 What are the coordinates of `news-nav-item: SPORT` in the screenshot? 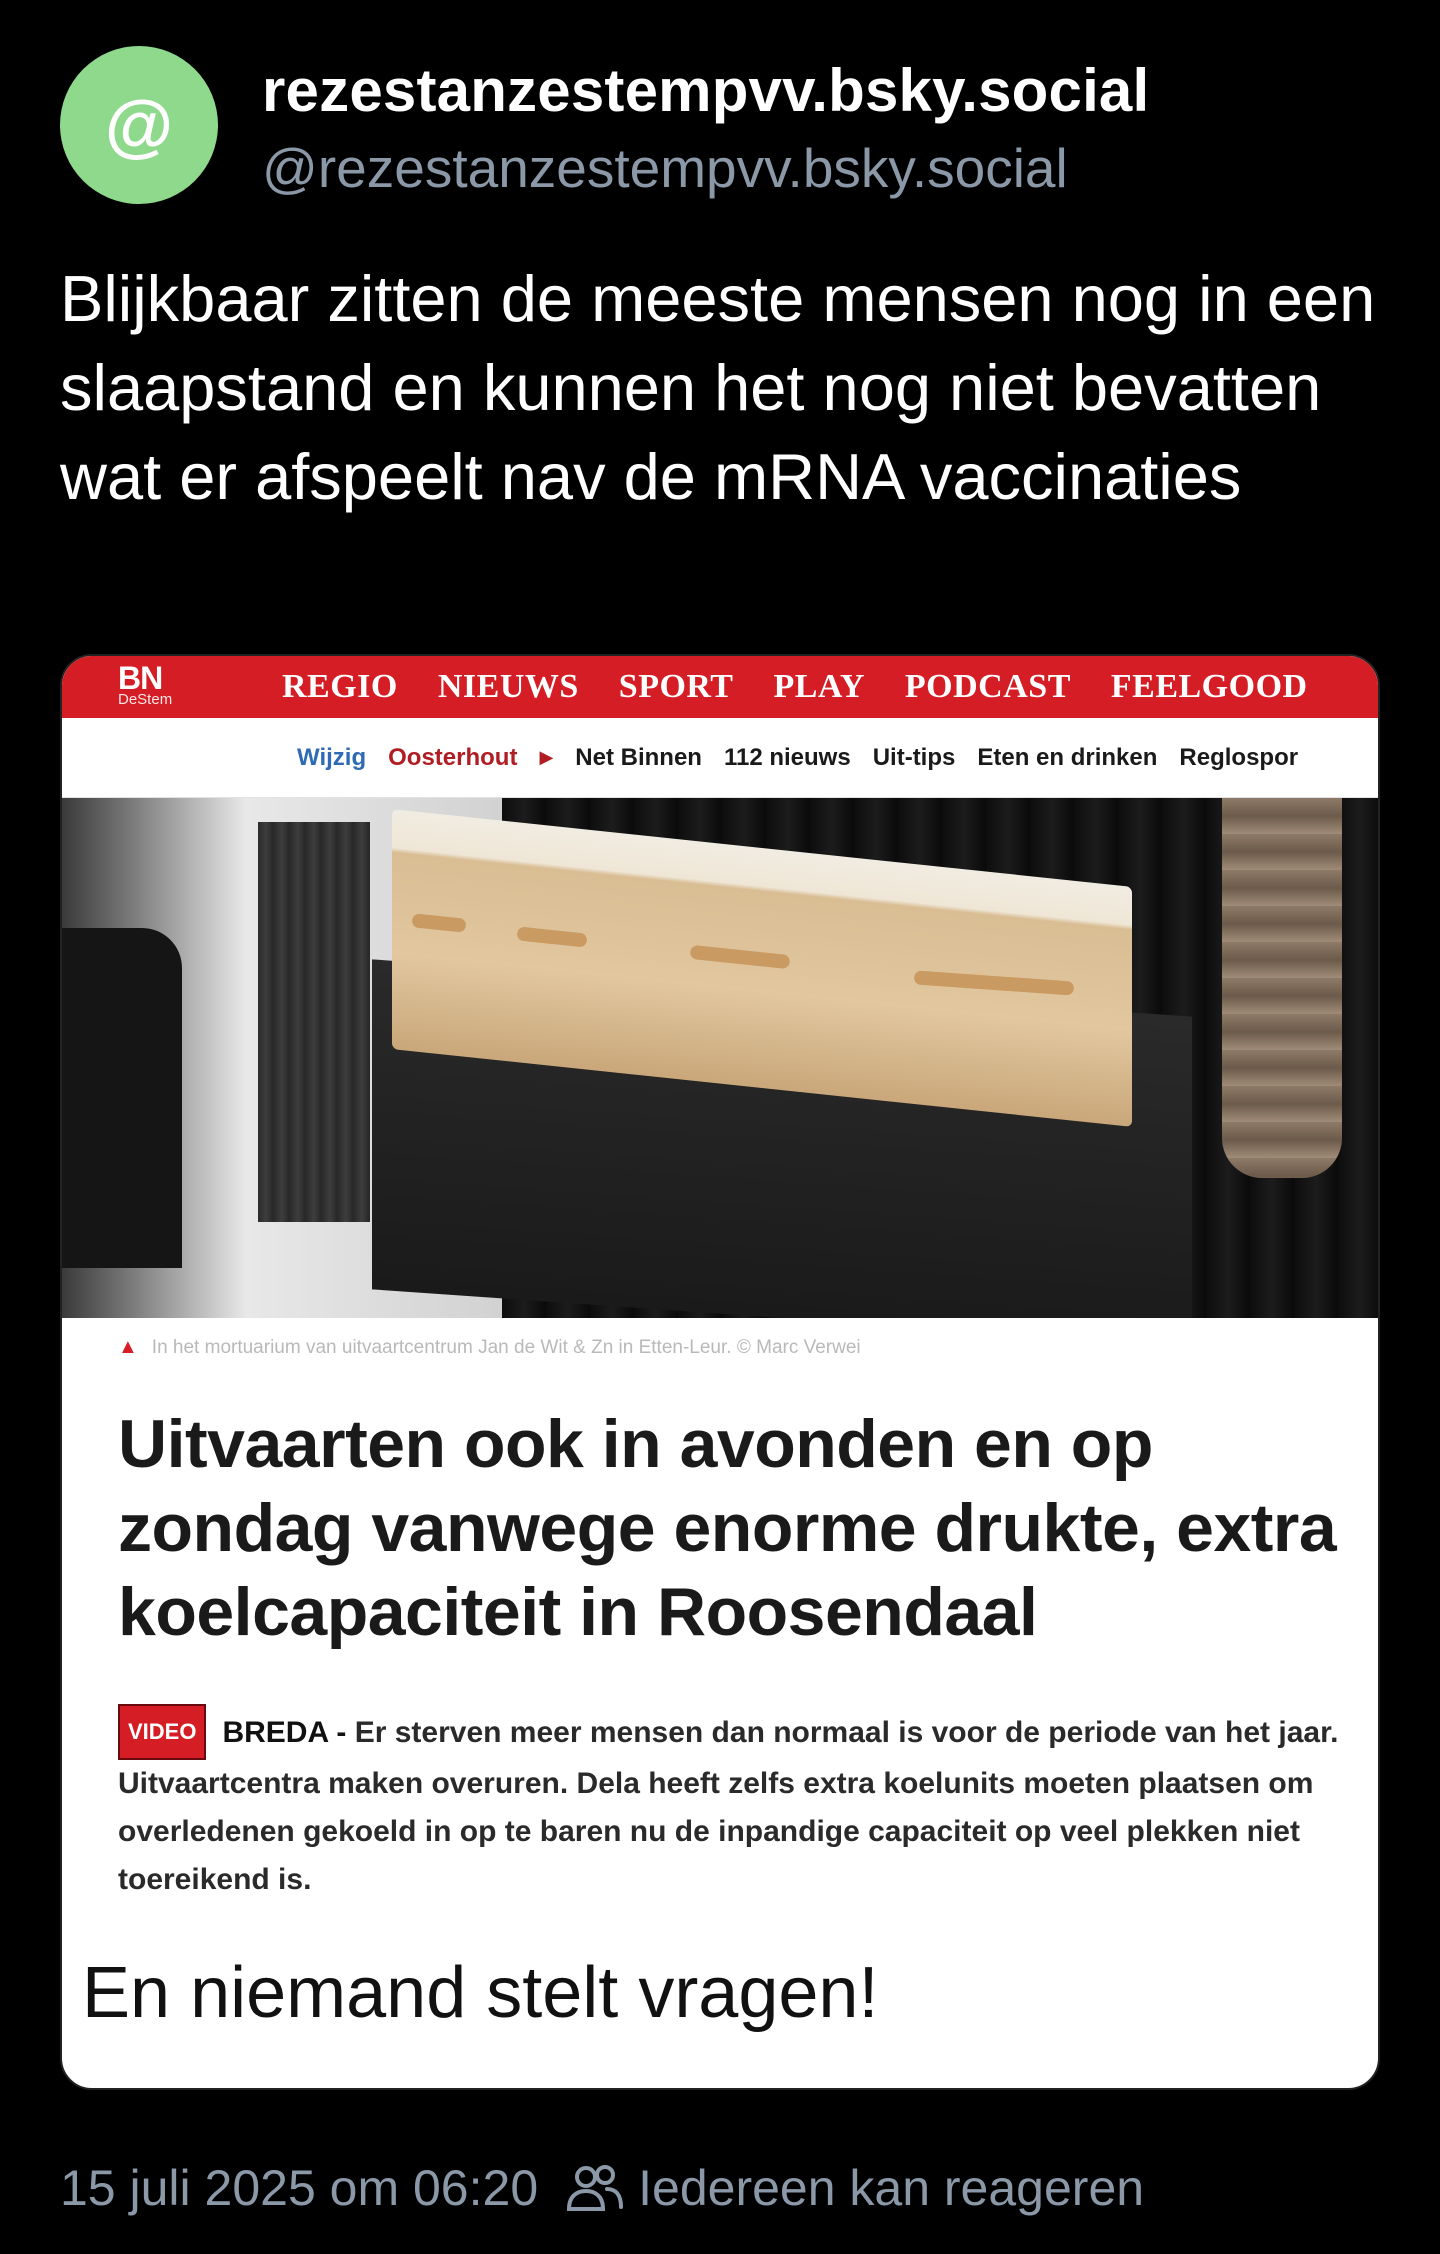 It's located at (676, 686).